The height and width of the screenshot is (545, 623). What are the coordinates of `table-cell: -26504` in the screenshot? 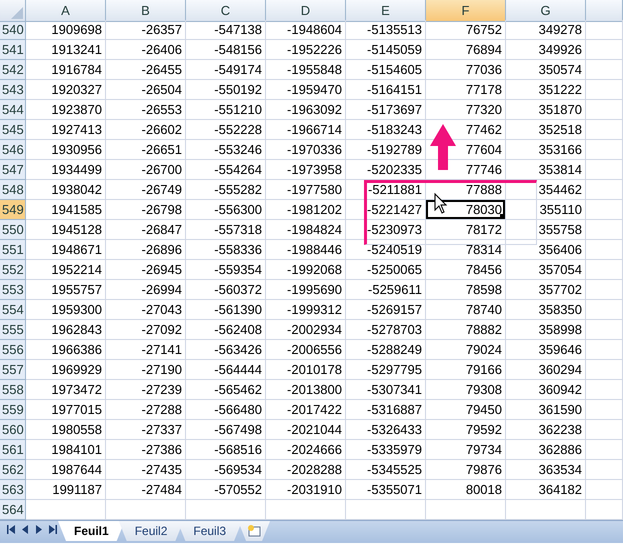 It's located at (146, 90).